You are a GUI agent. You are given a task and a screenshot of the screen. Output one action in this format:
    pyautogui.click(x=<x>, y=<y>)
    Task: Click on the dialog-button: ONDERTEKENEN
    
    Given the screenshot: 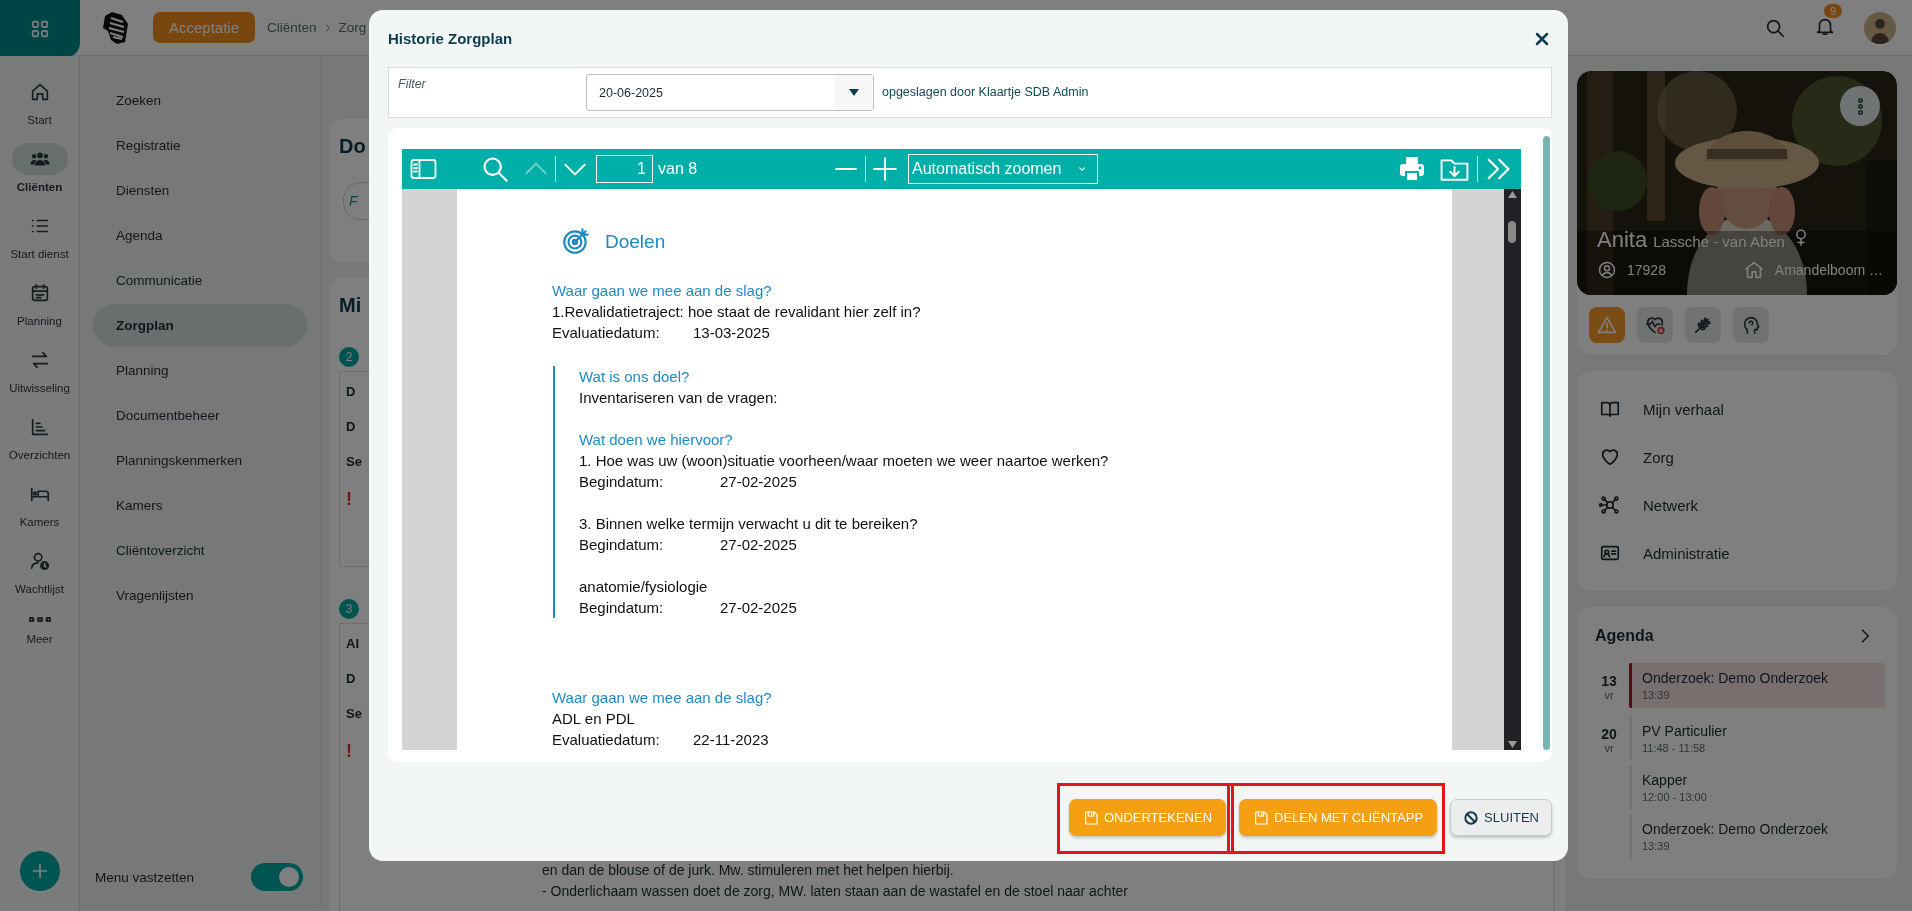 What is the action you would take?
    pyautogui.click(x=1147, y=817)
    